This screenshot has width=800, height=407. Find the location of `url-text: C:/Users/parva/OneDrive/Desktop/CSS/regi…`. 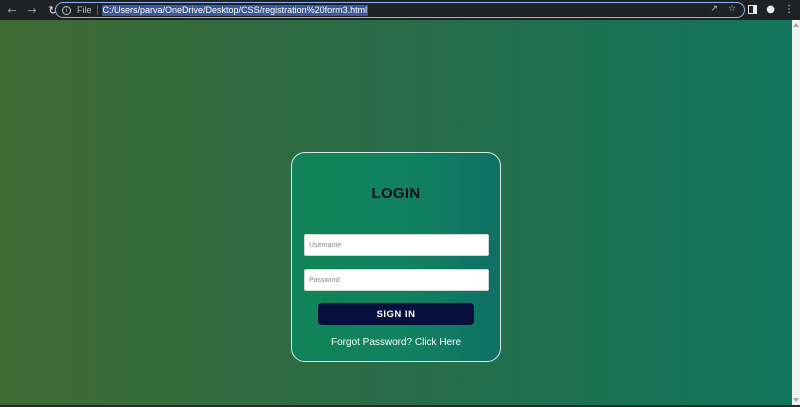

url-text: C:/Users/parva/OneDrive/Desktop/CSS/regi… is located at coordinates (235, 10).